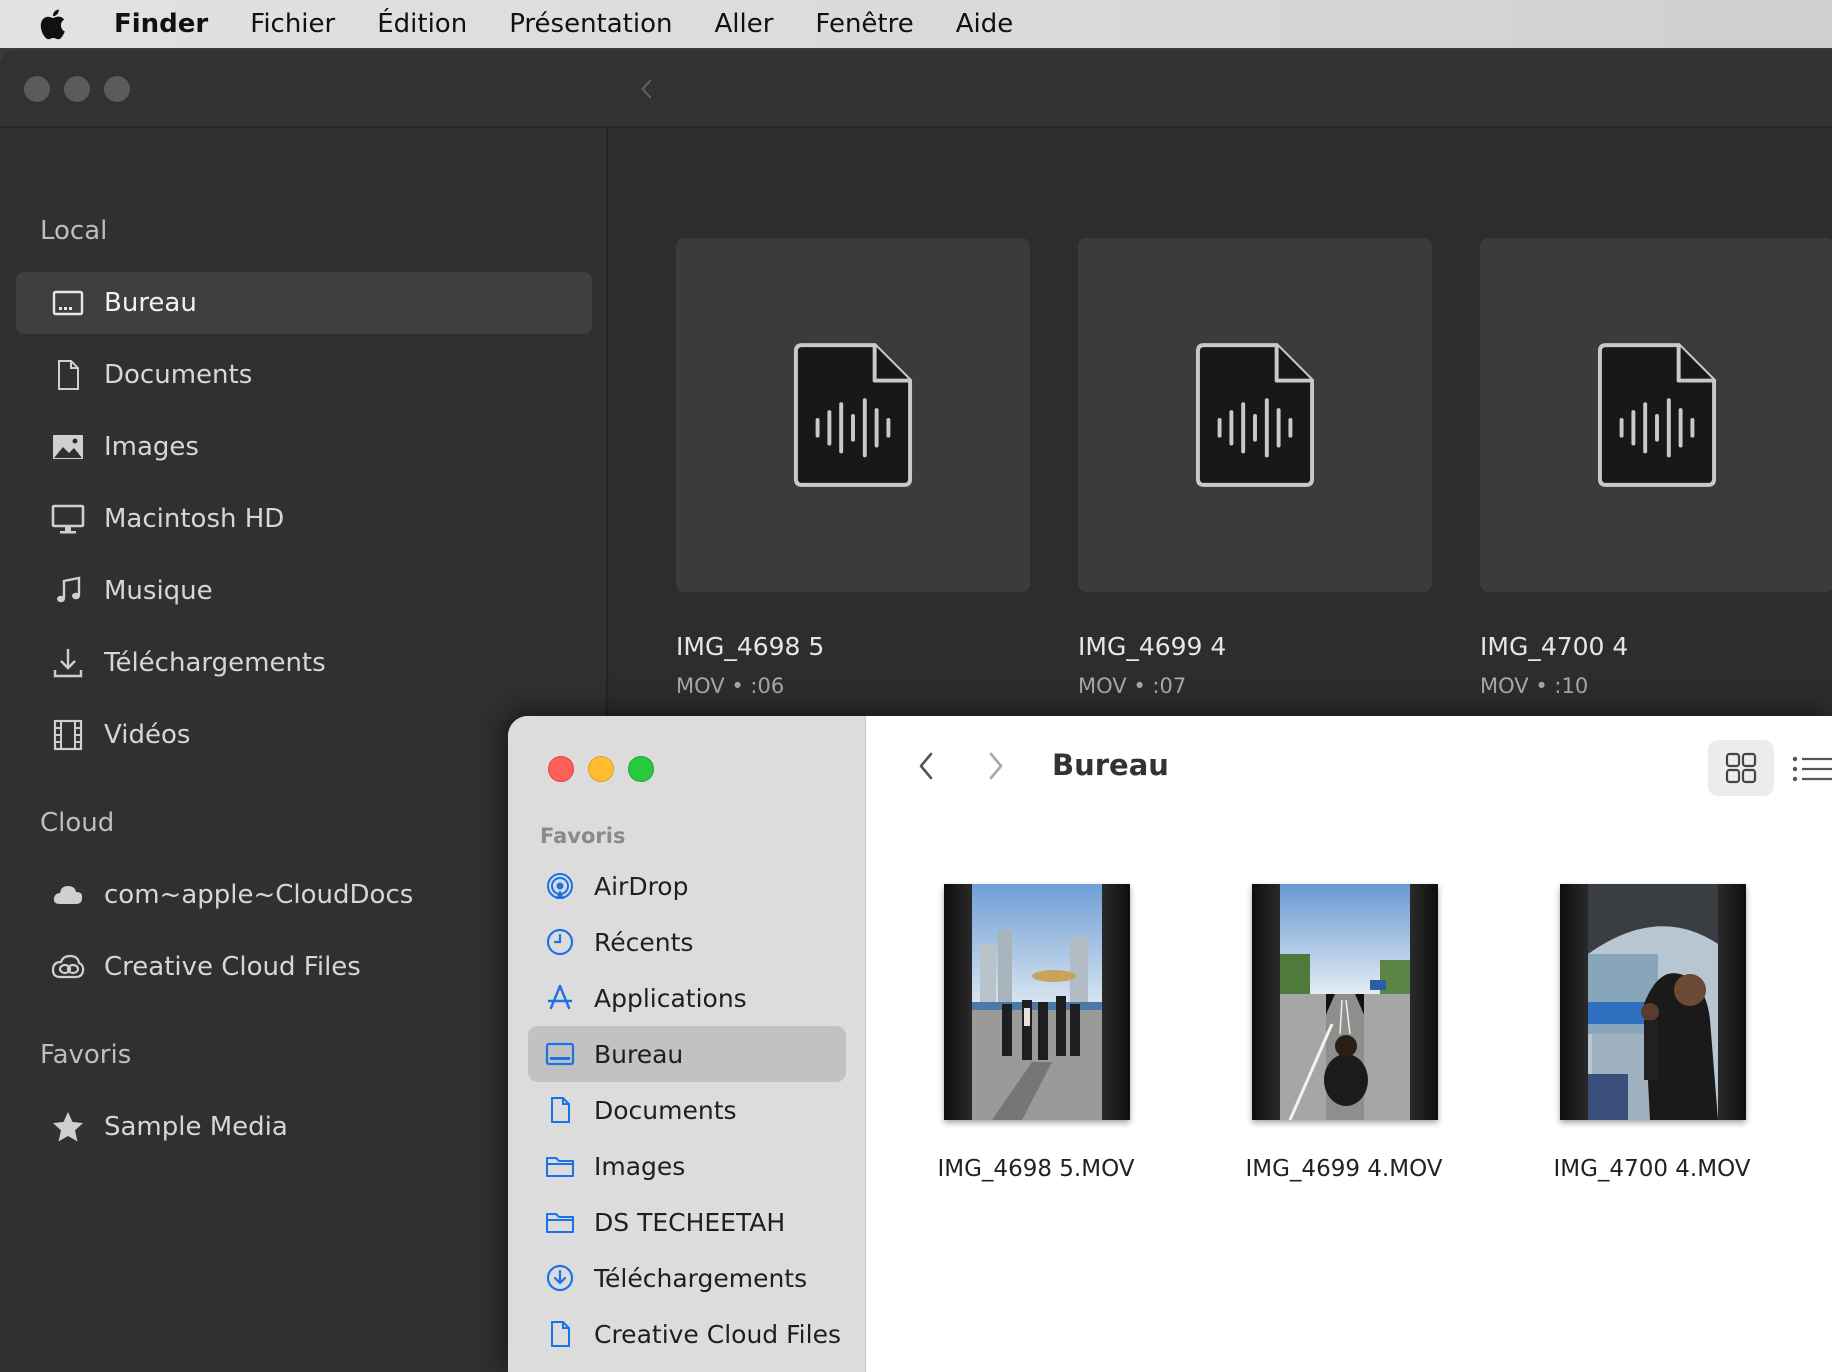  I want to click on forward-button, so click(996, 766).